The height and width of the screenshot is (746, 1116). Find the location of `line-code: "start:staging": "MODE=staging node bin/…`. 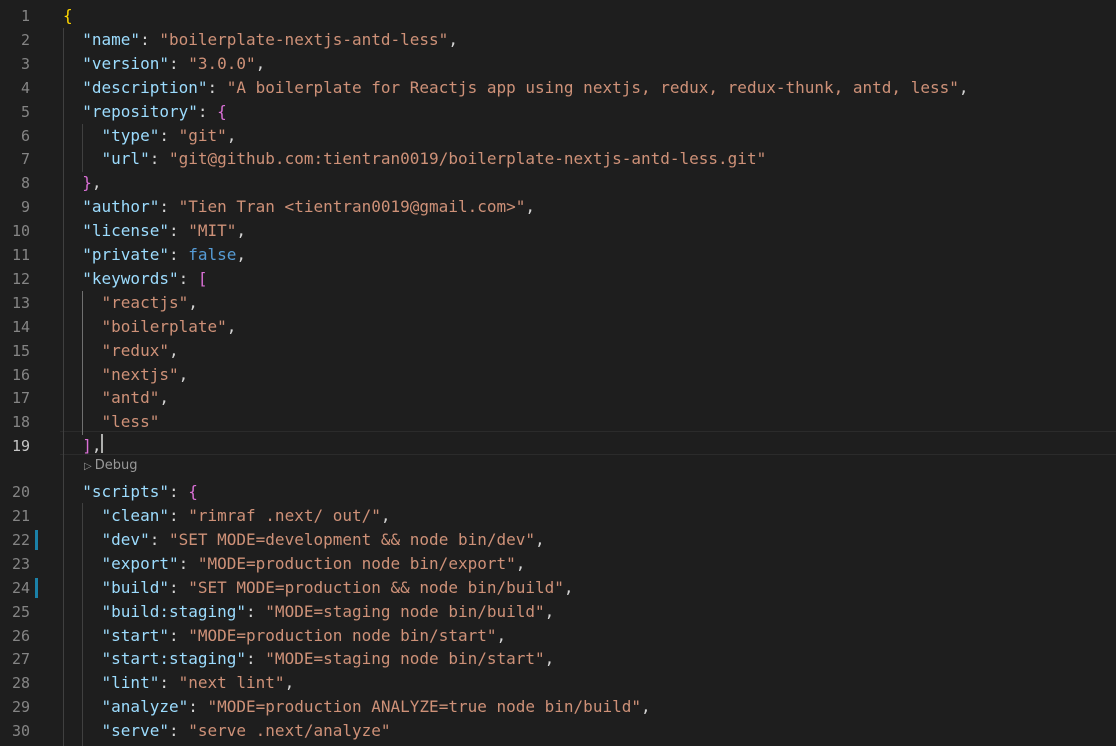

line-code: "start:staging": "MODE=staging node bin/… is located at coordinates (309, 659).